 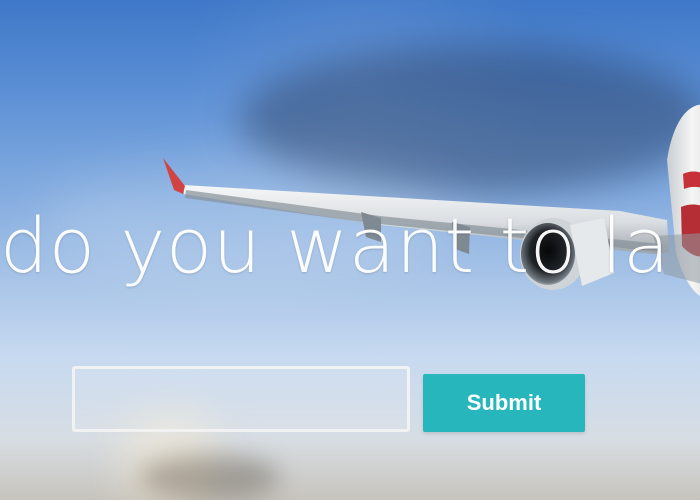 I want to click on blurred-ground-object, so click(x=210, y=477).